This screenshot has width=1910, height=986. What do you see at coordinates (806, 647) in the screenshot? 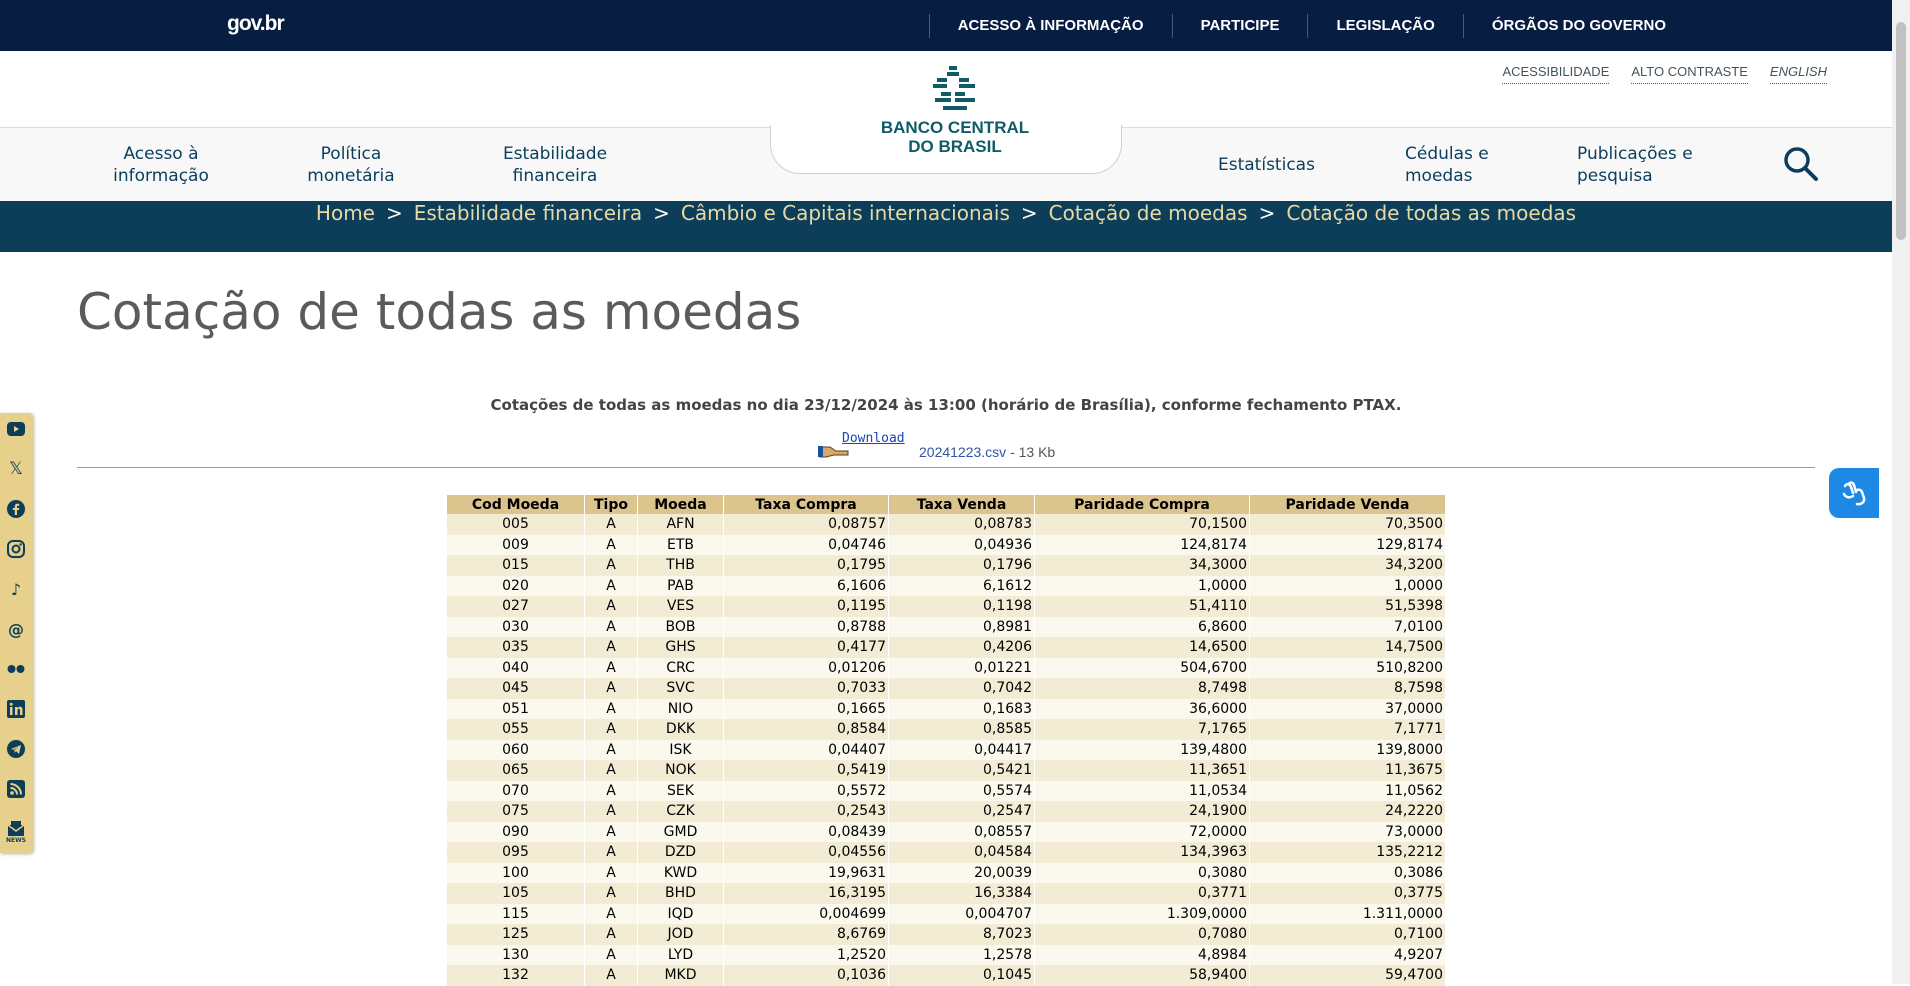
I see `table-cell: 0,4177` at bounding box center [806, 647].